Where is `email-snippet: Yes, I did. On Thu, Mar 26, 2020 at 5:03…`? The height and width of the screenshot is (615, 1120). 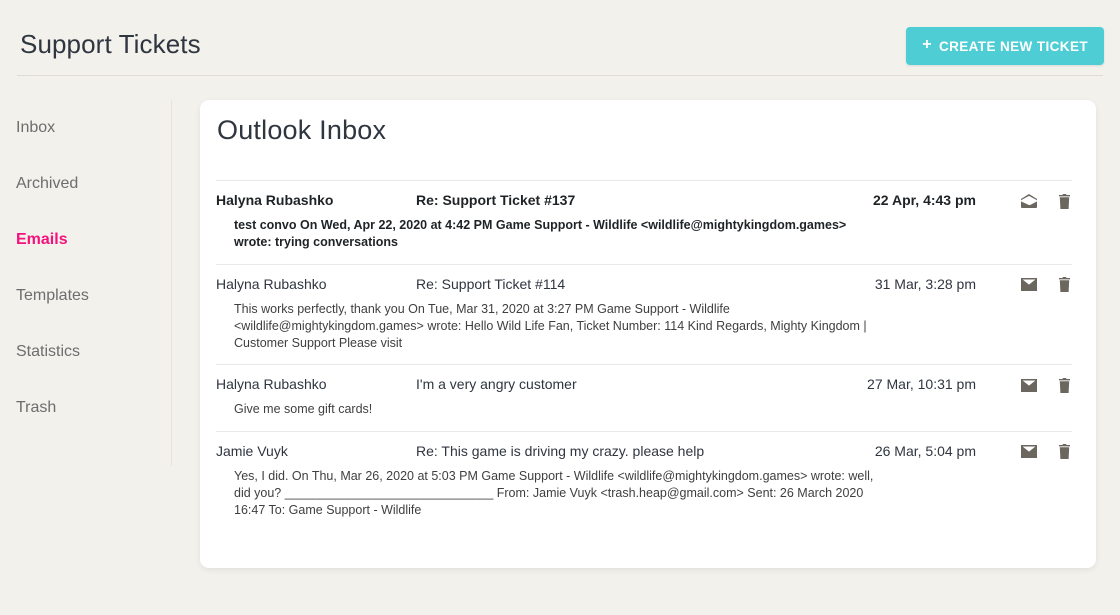
email-snippet: Yes, I did. On Thu, Mar 26, 2020 at 5:03… is located at coordinates (554, 493).